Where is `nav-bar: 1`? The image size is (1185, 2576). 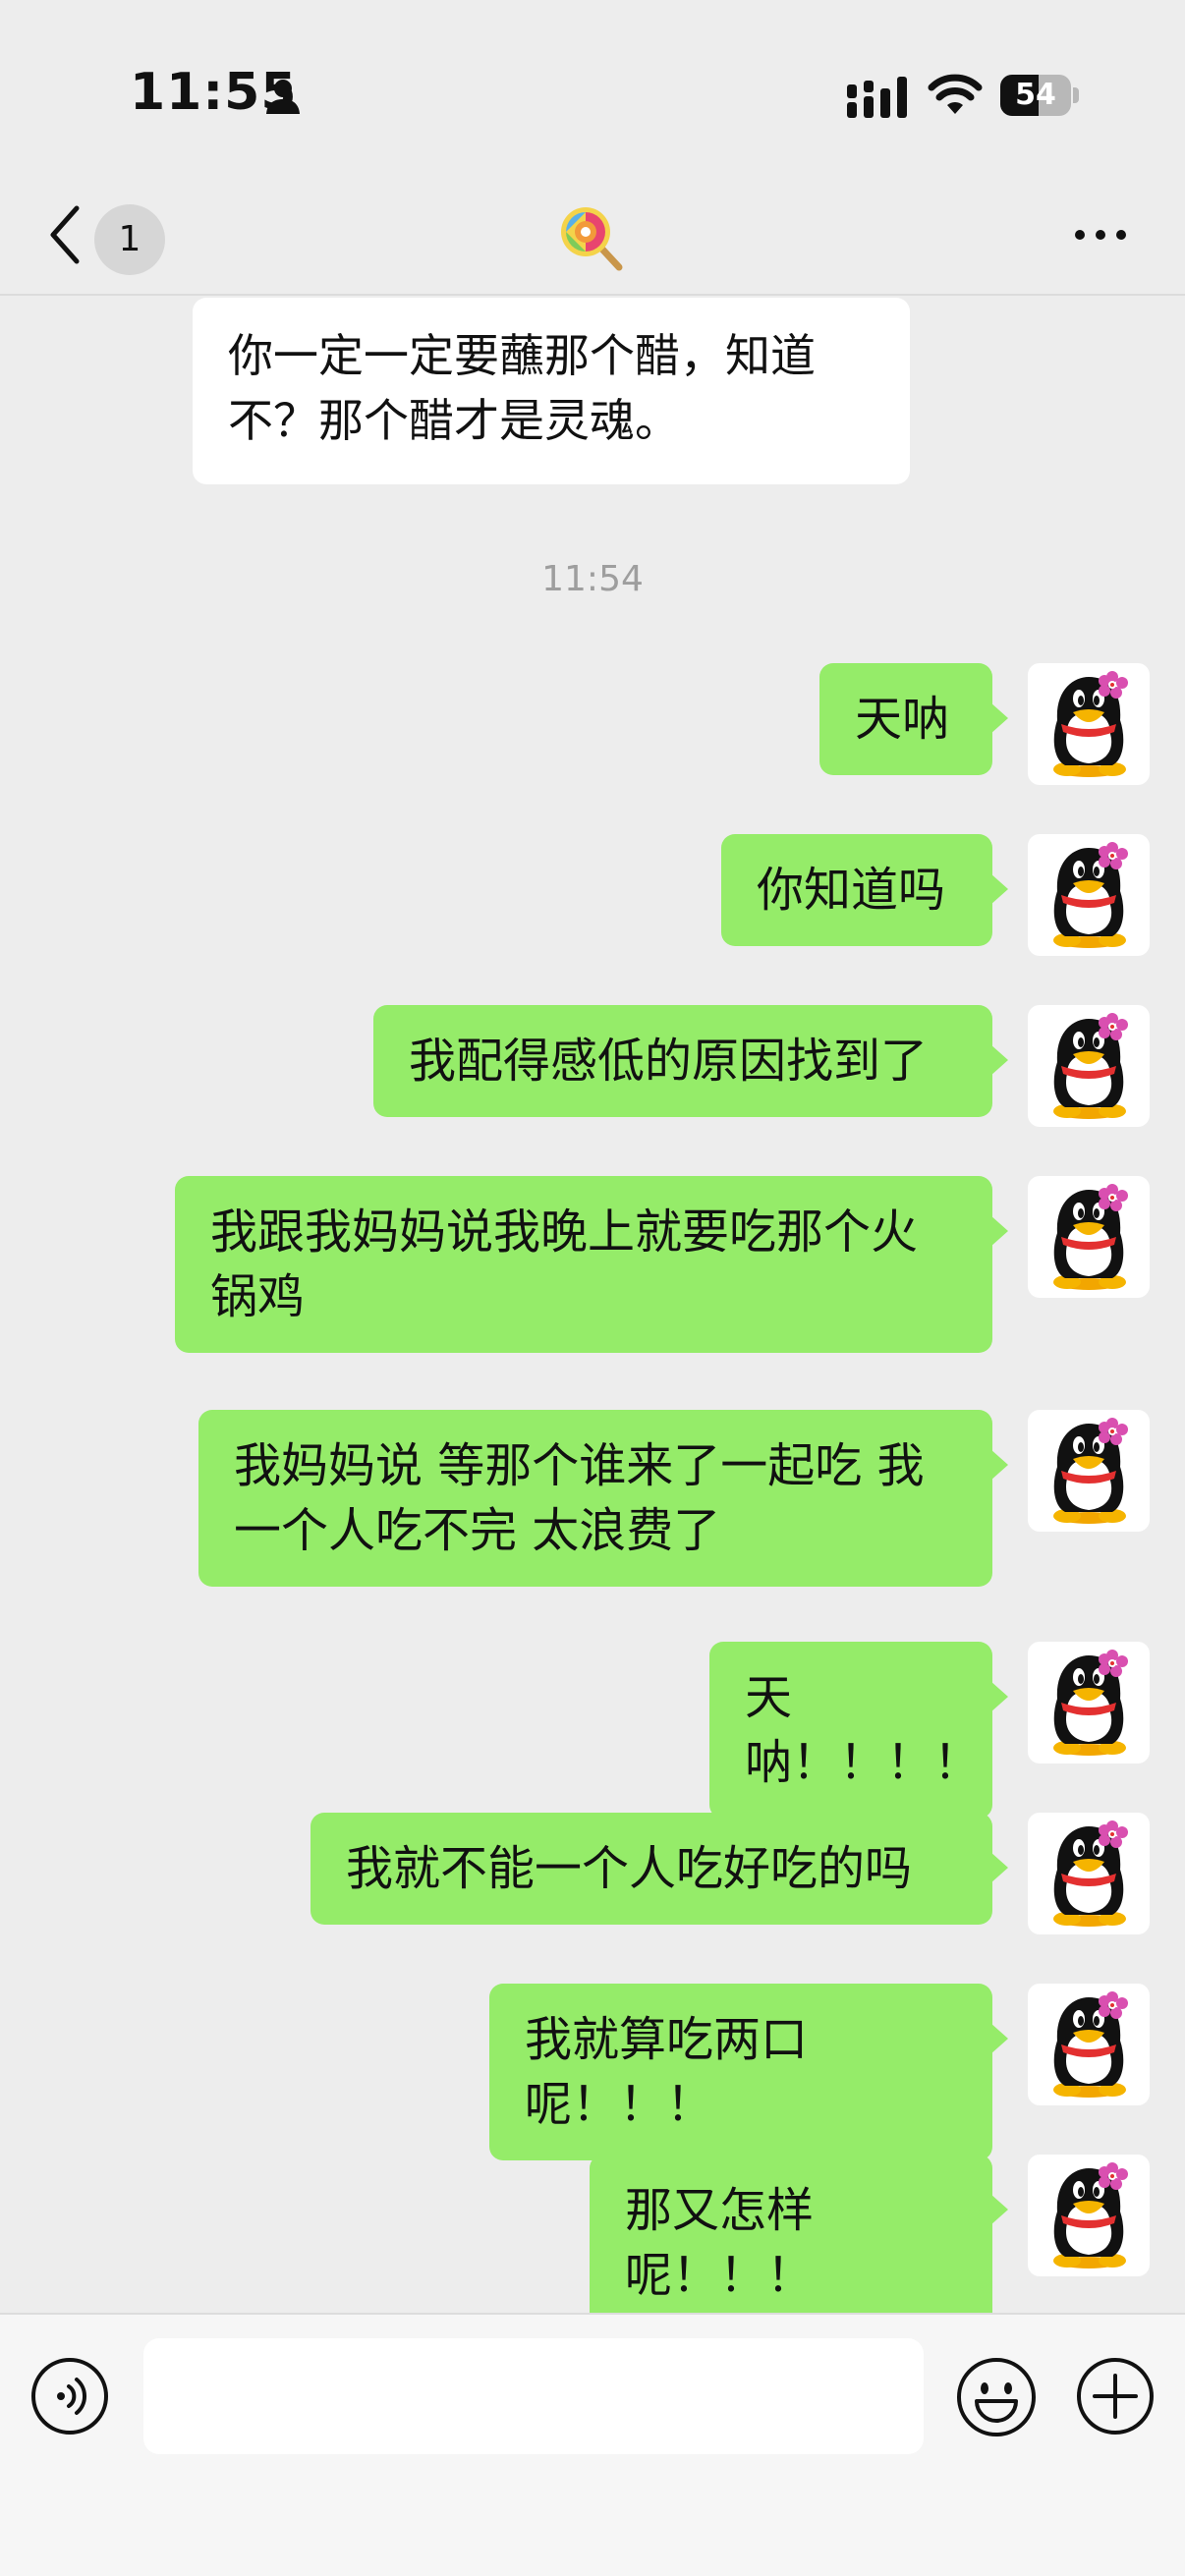 nav-bar: 1 is located at coordinates (592, 236).